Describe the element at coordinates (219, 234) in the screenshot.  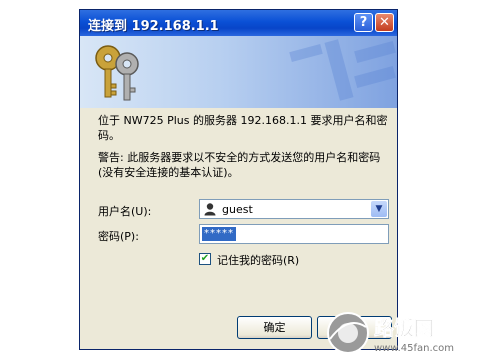
I see `password-value: *****` at that location.